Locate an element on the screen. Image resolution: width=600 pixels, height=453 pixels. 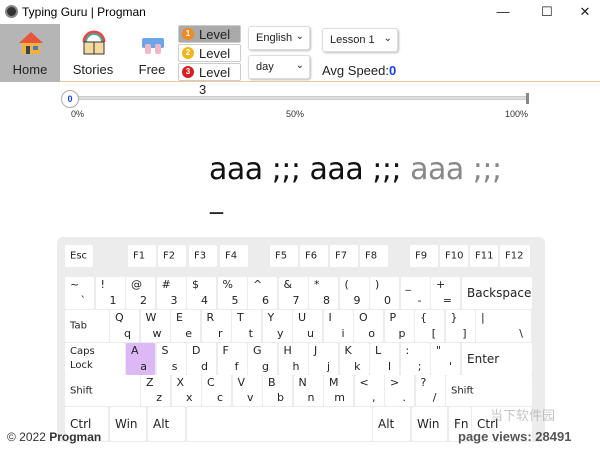
key-z: Zz is located at coordinates (155, 390).